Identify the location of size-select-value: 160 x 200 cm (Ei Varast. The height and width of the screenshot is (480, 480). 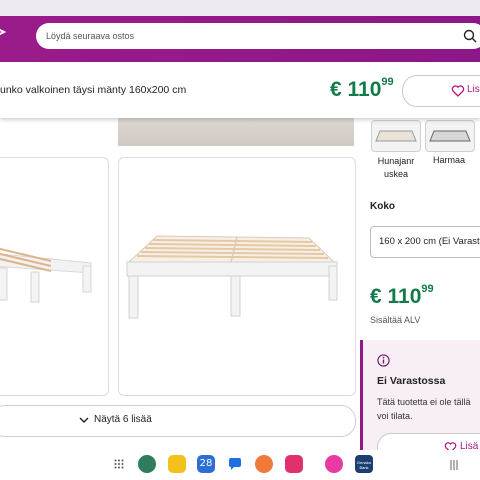
(429, 241).